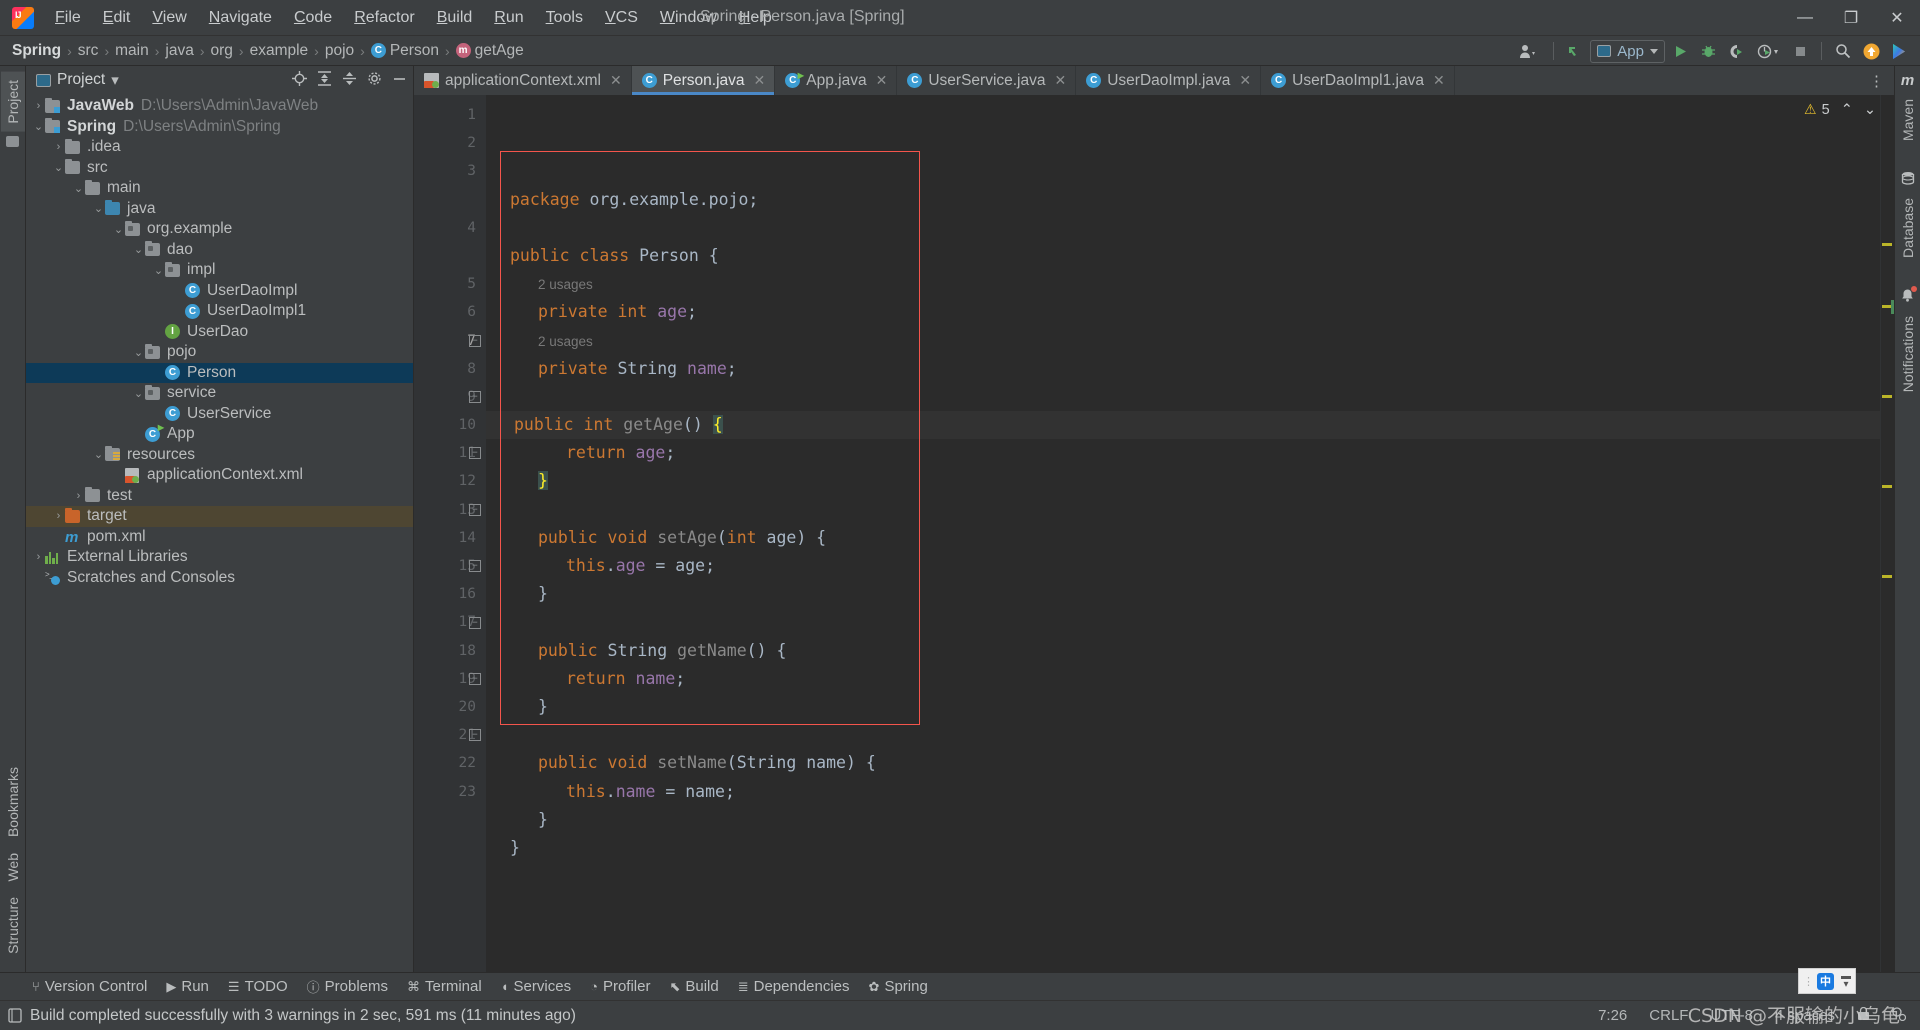  I want to click on menu-item-edit: Edit, so click(117, 18).